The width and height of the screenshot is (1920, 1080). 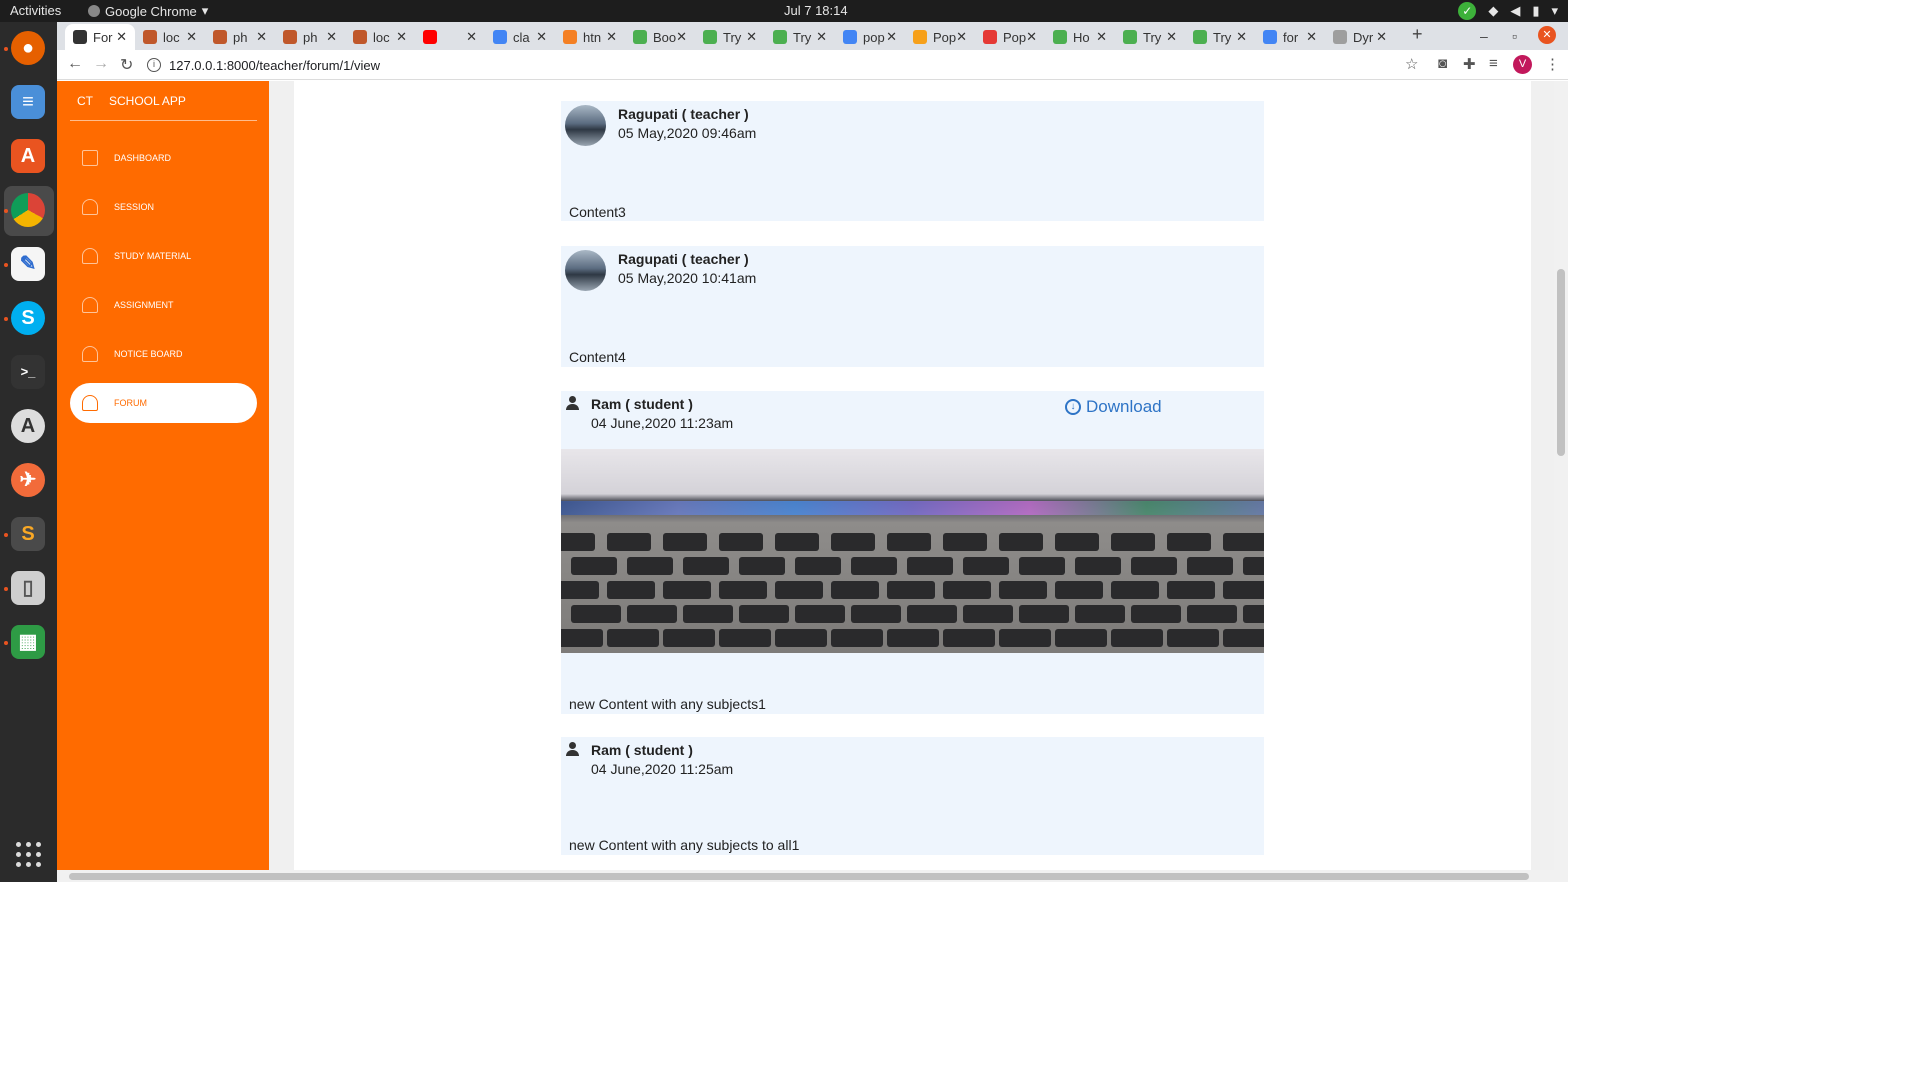 I want to click on extensions-icon: ✚, so click(x=1469, y=64).